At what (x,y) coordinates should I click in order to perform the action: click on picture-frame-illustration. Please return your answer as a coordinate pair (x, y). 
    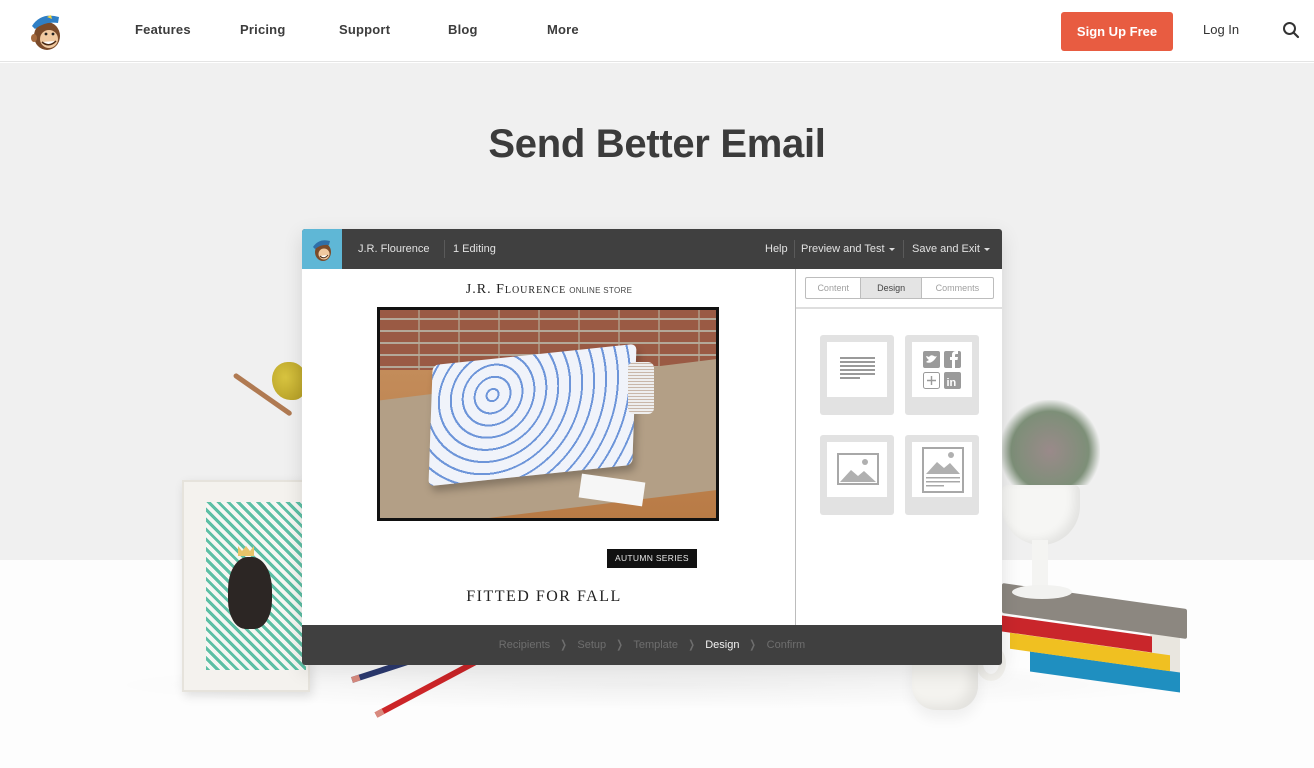
    Looking at the image, I should click on (246, 586).